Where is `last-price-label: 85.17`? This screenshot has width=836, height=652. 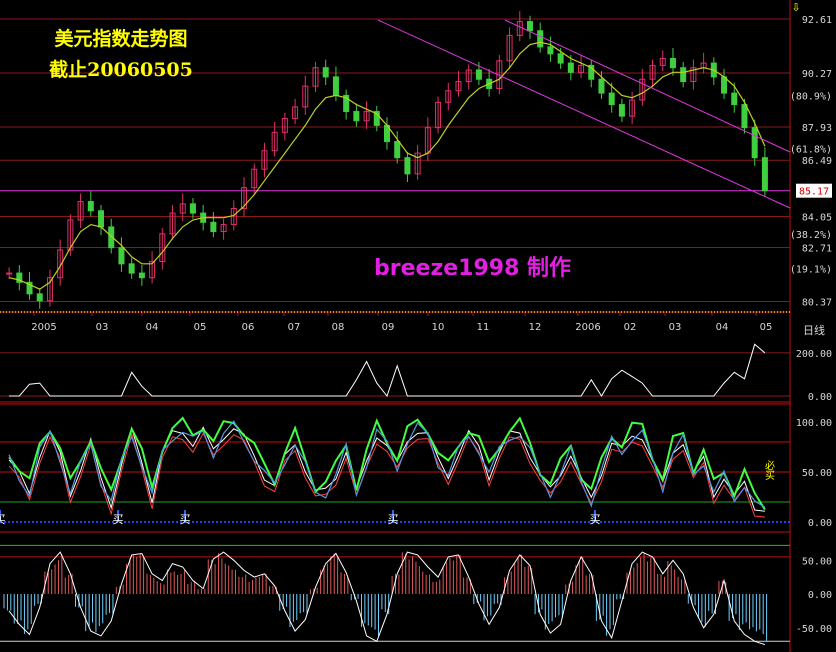
last-price-label: 85.17 is located at coordinates (814, 192).